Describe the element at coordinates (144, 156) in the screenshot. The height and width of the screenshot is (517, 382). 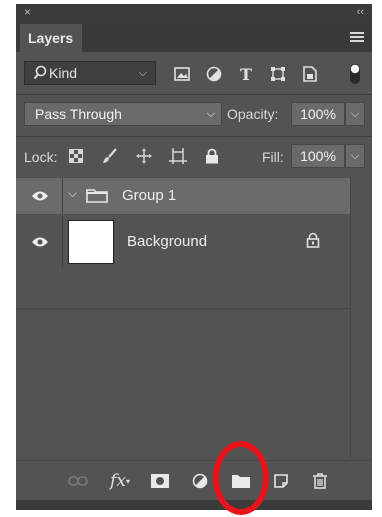
I see `lock-position-icon` at that location.